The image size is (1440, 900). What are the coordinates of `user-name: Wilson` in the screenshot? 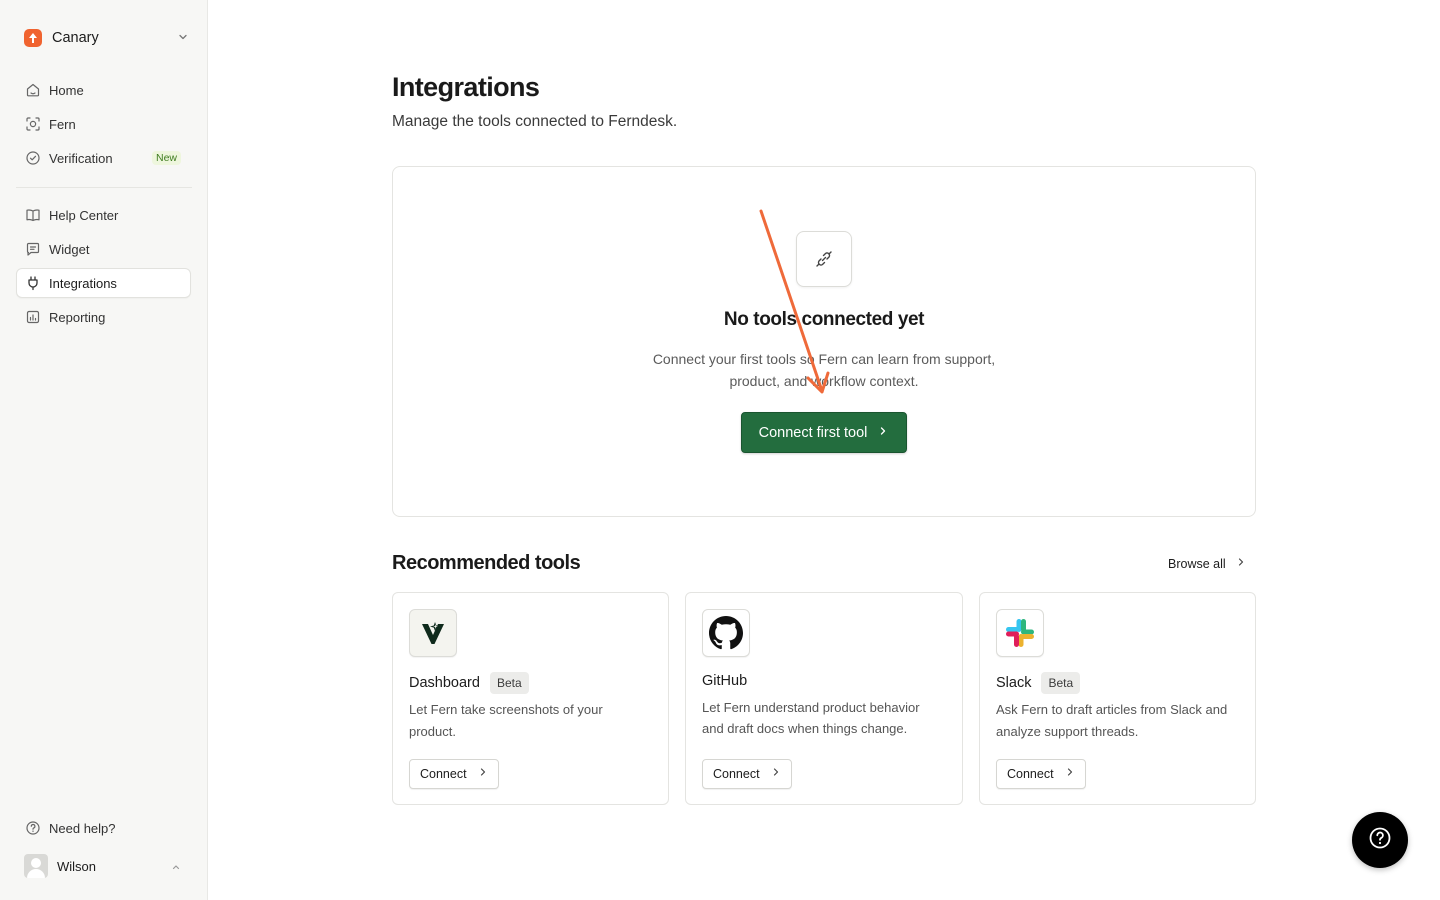 It's located at (77, 866).